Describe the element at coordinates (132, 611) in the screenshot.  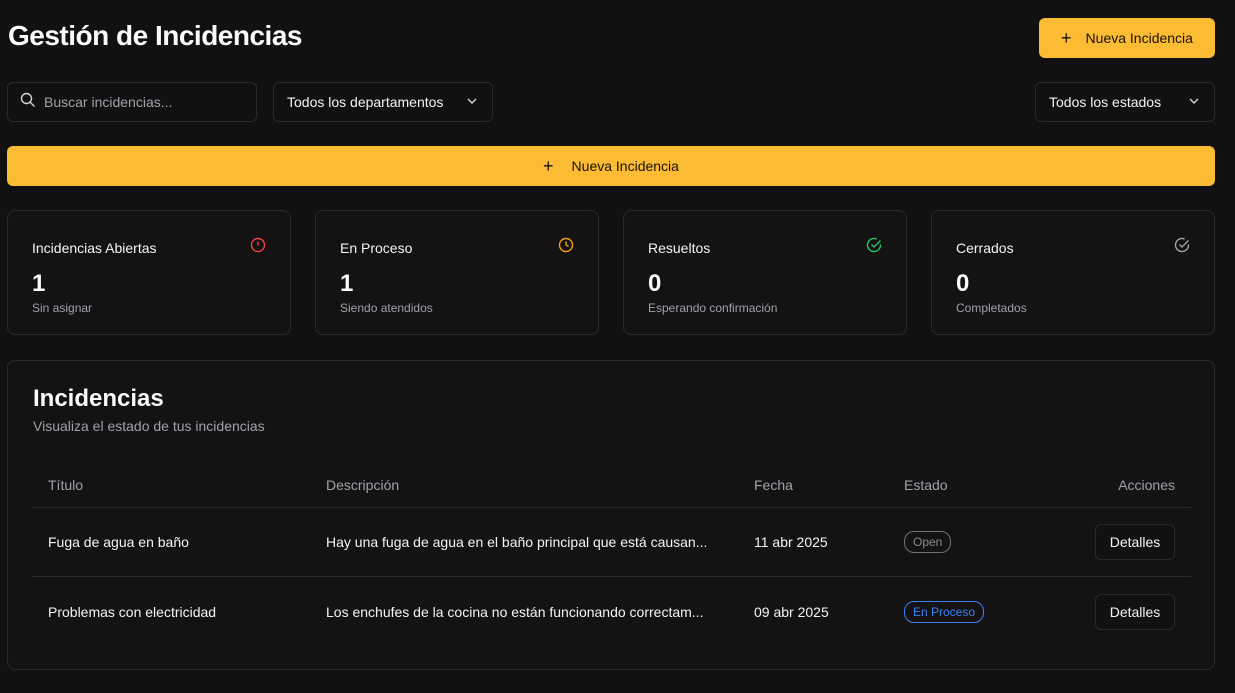
I see `row-title: Problemas con electricidad` at that location.